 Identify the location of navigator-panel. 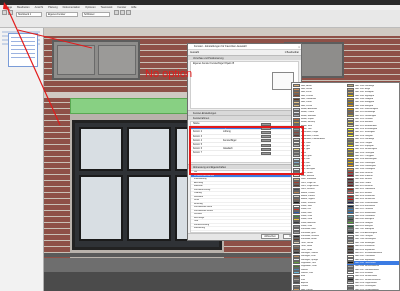
(23, 50).